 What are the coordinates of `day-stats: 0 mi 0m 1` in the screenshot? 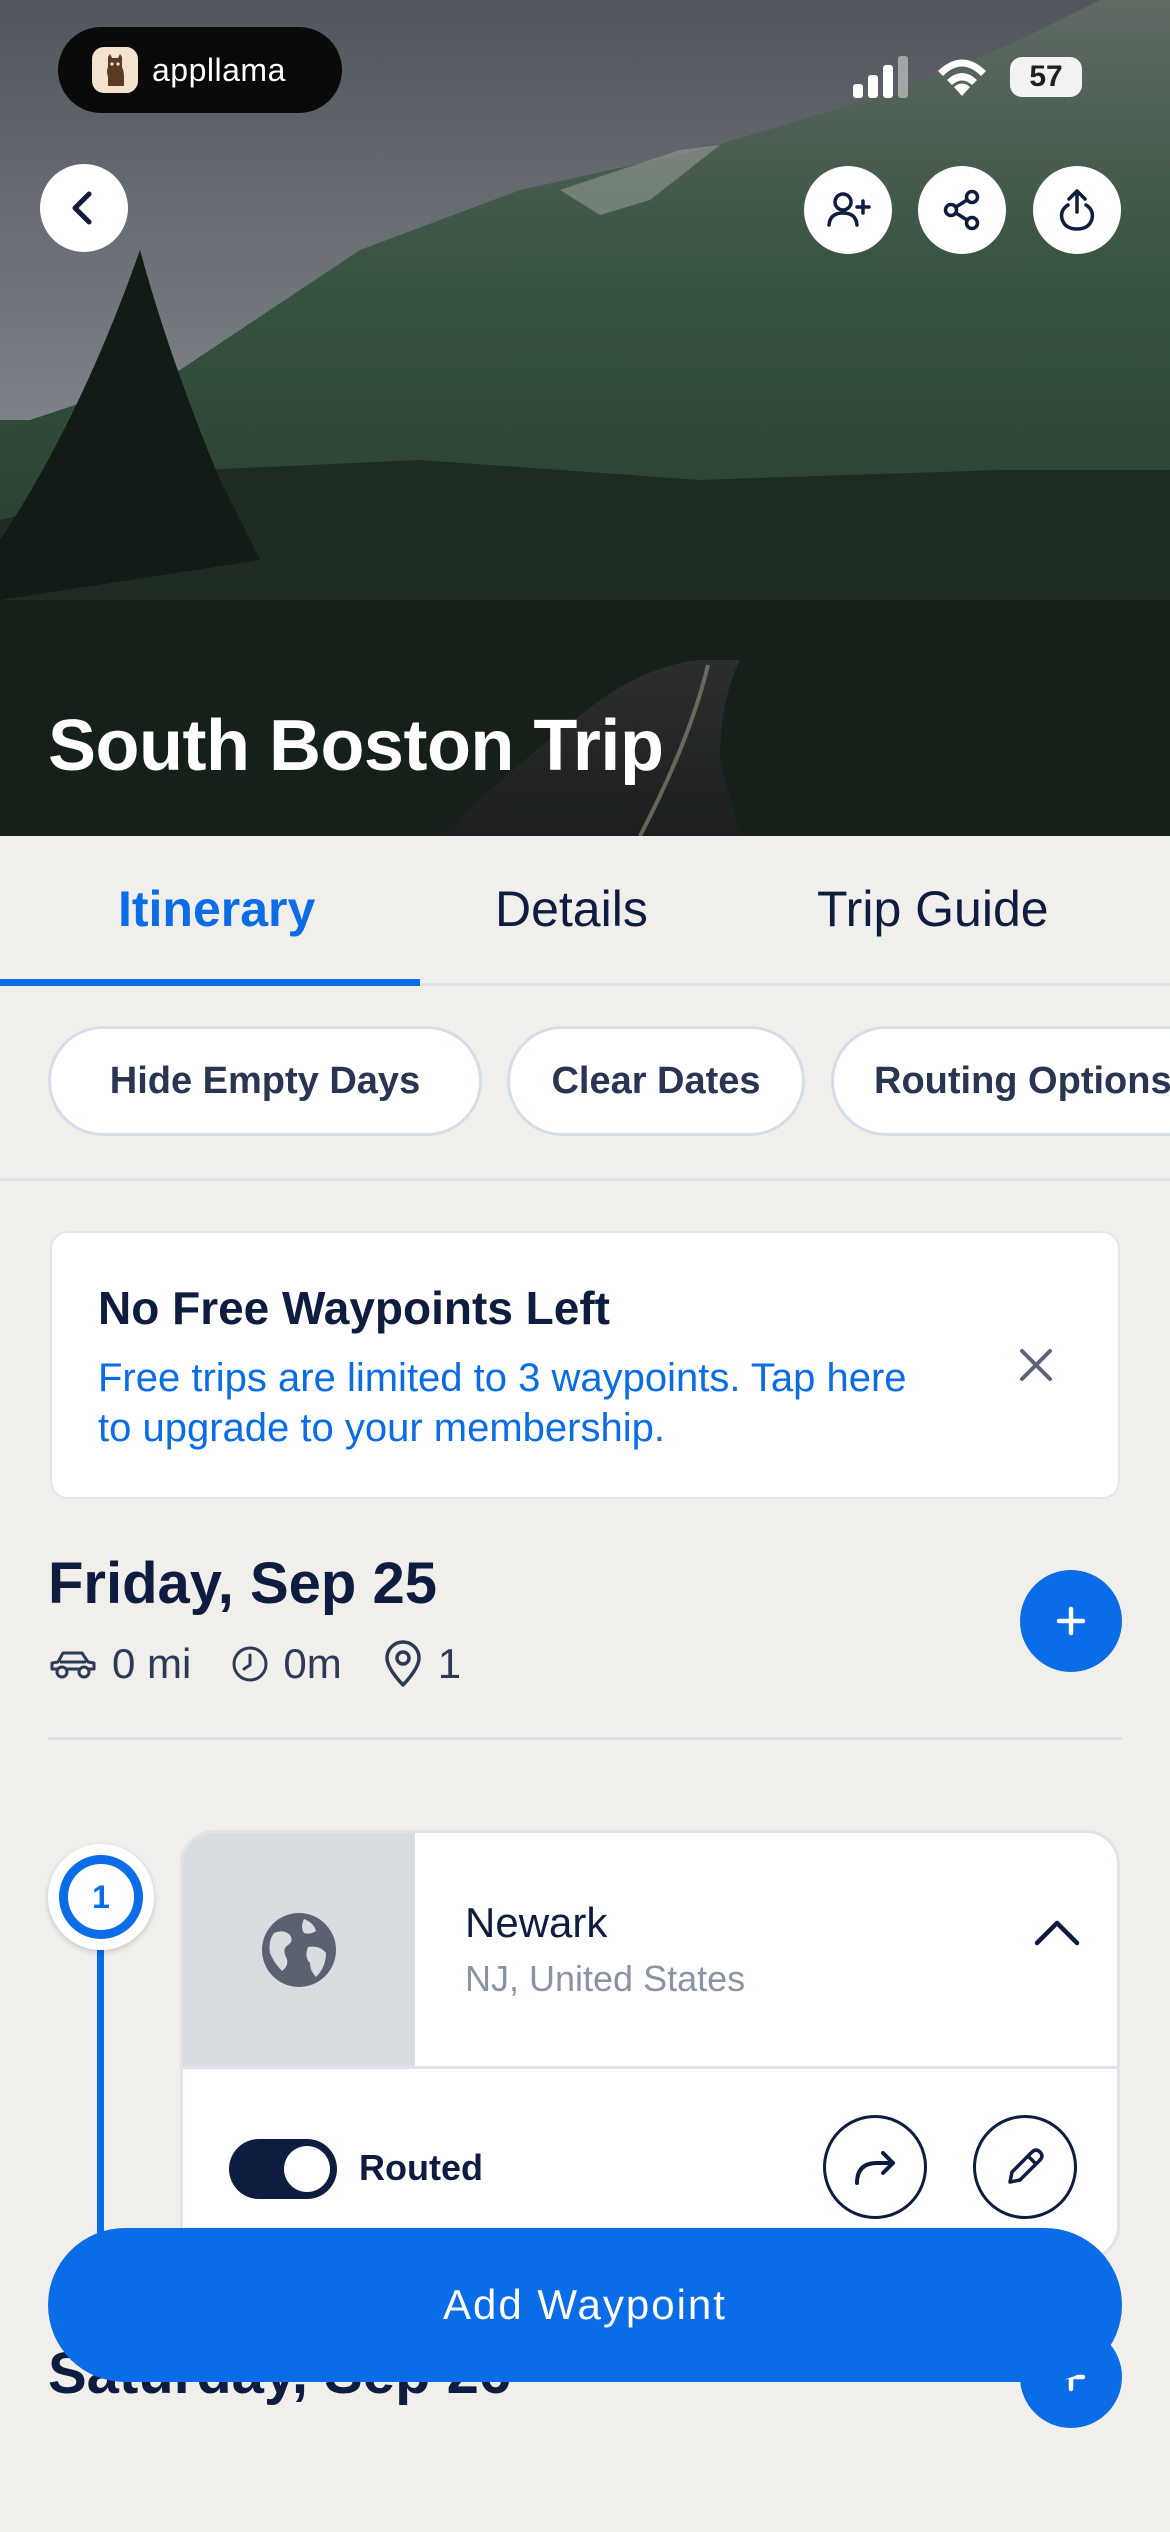 It's located at (274, 1664).